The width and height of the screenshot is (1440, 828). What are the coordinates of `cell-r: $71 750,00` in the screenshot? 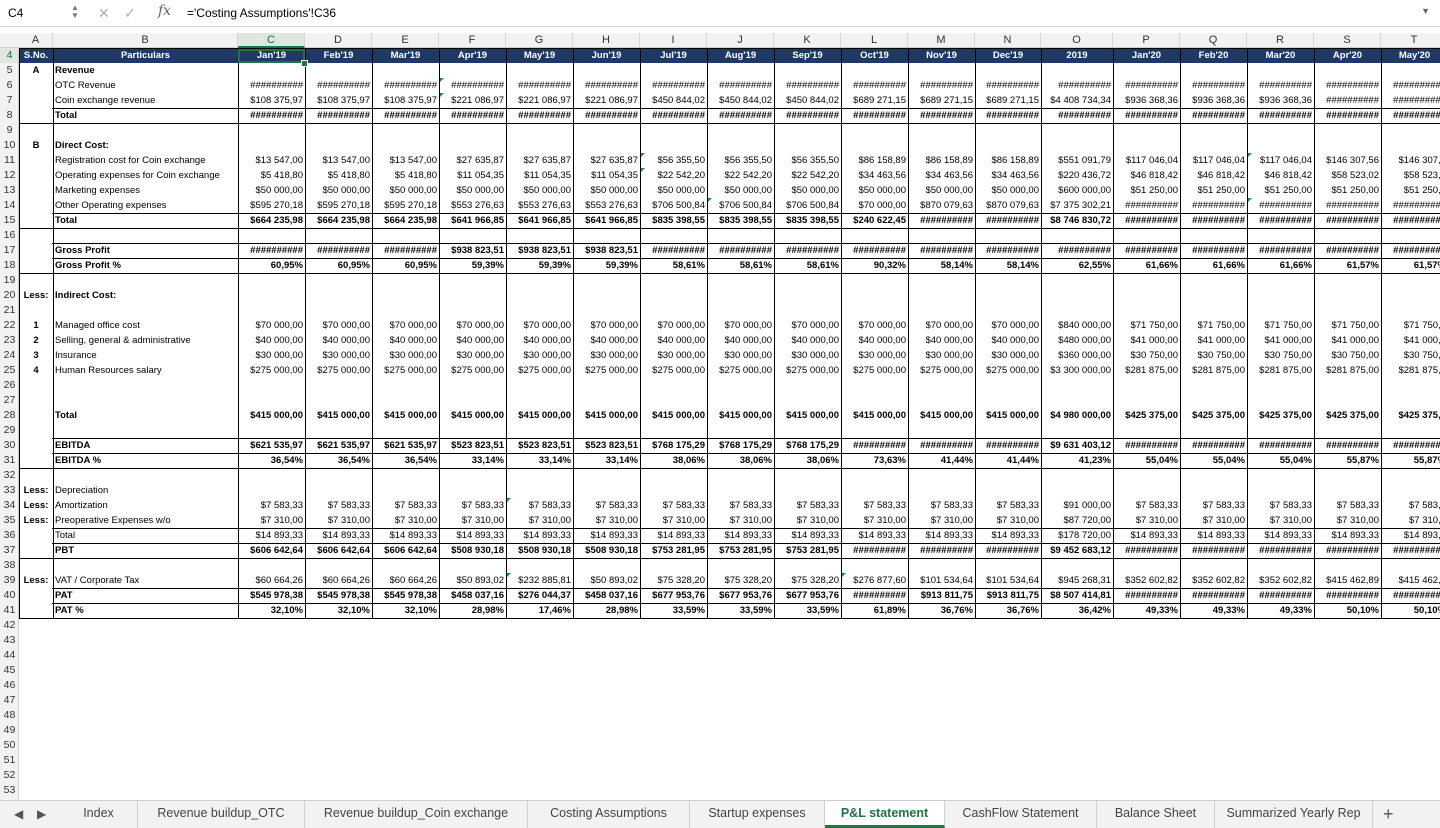 It's located at (1280, 325).